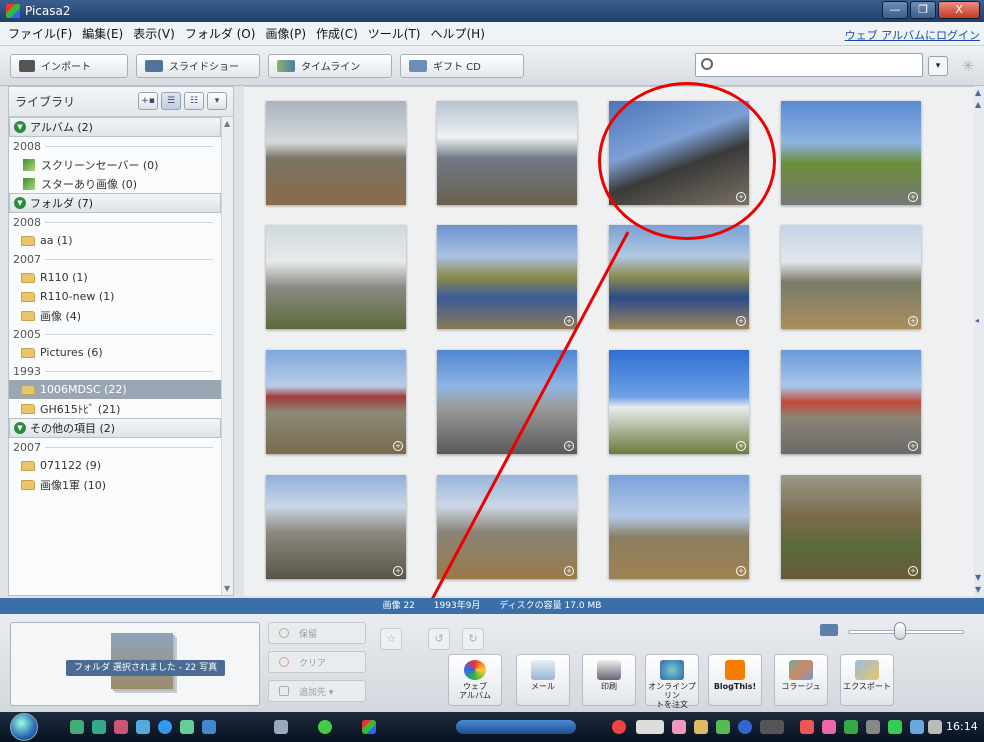 This screenshot has height=742, width=984. Describe the element at coordinates (900, 631) in the screenshot. I see `zoom-slider-handle` at that location.